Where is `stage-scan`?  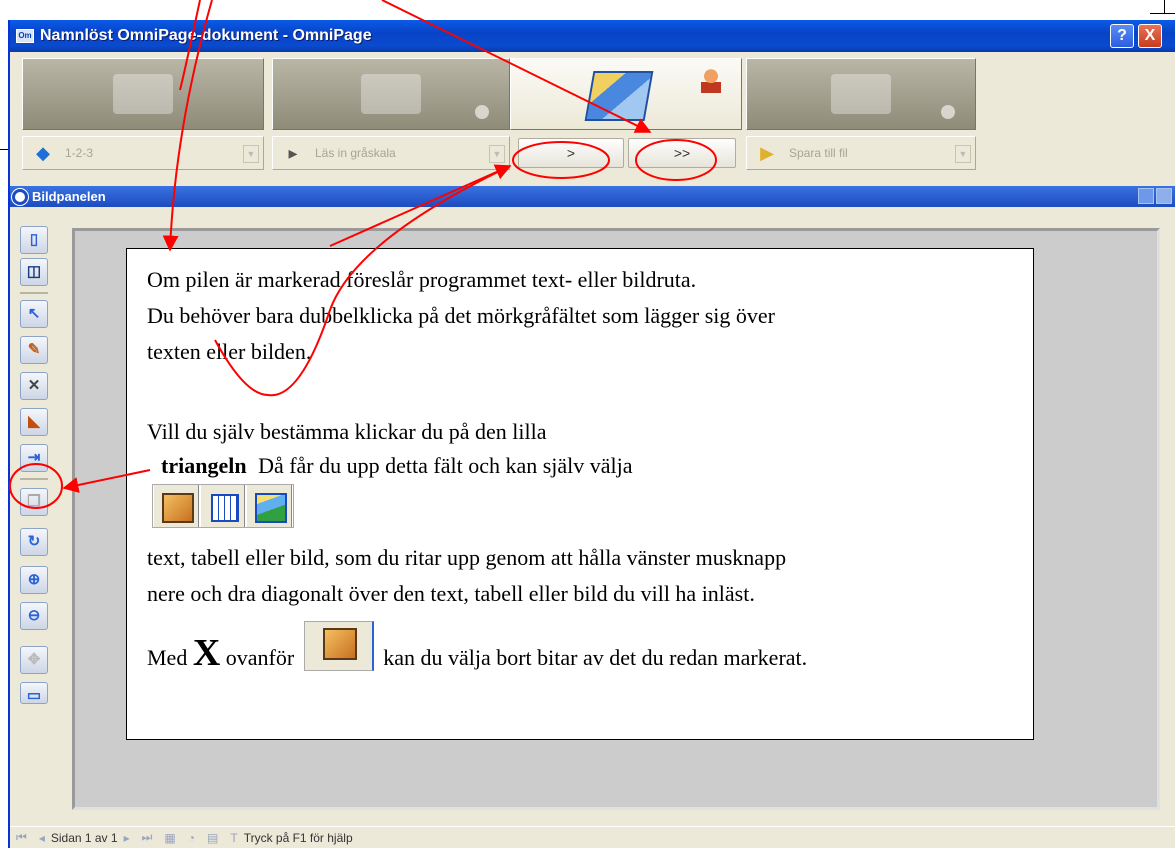 stage-scan is located at coordinates (391, 94).